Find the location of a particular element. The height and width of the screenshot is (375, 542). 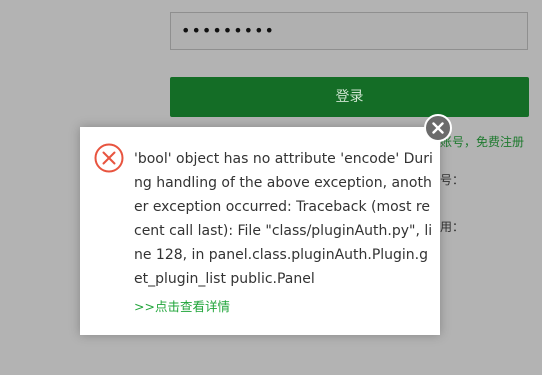

close-icon is located at coordinates (438, 128).